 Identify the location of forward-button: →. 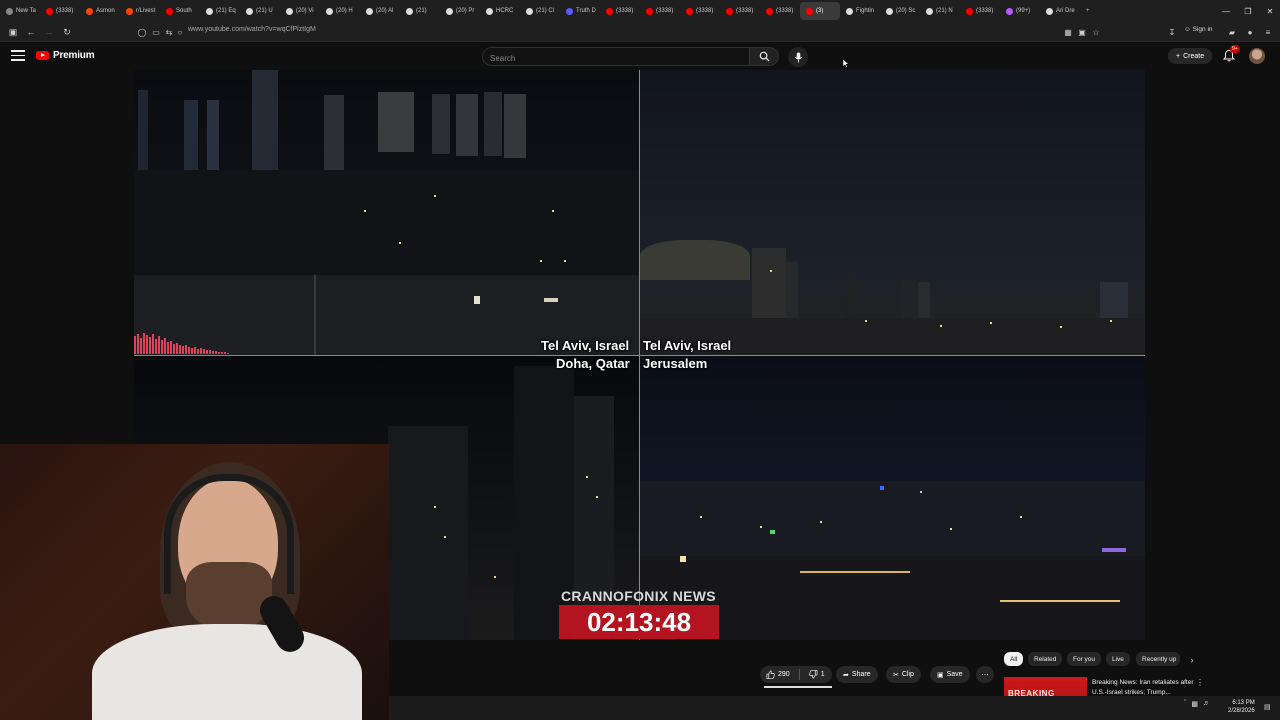
(49, 32).